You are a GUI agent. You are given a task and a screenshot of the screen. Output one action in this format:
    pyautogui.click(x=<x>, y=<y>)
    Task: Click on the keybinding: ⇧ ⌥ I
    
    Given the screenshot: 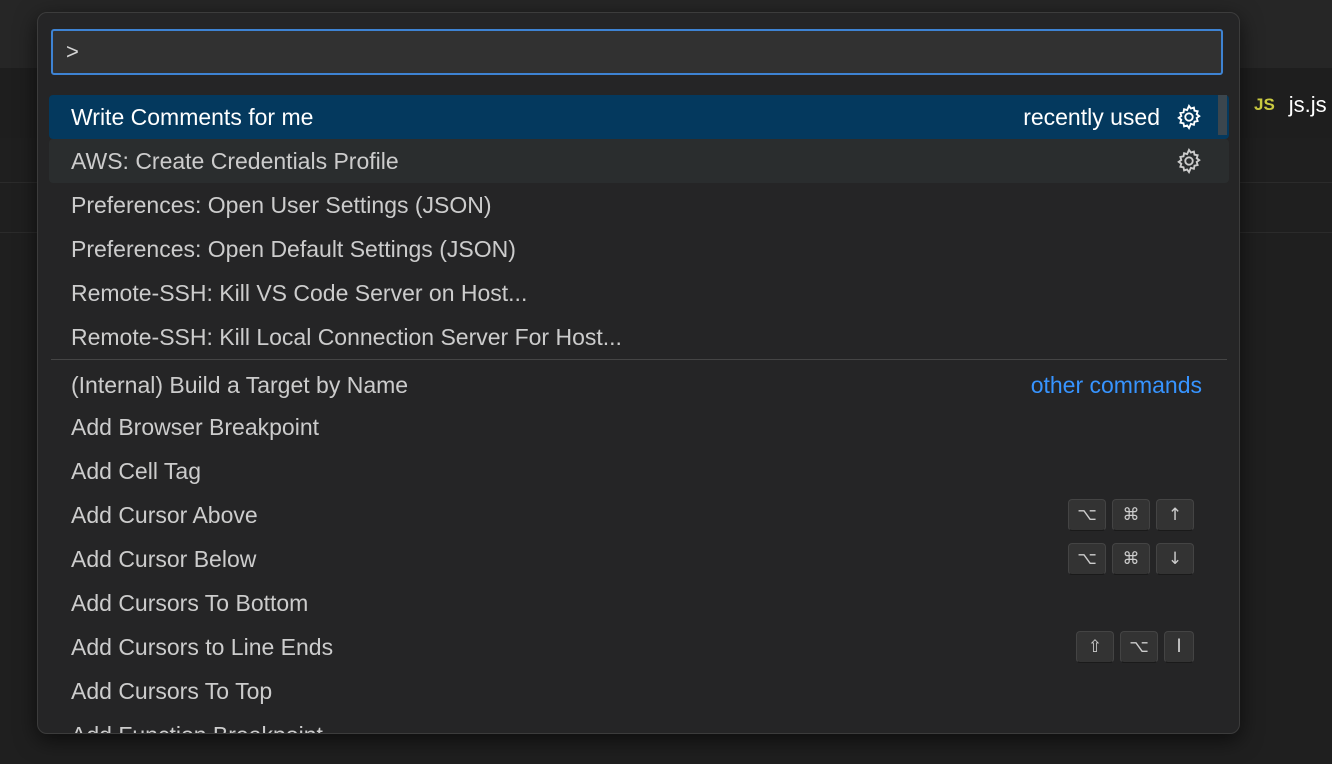 What is the action you would take?
    pyautogui.click(x=1135, y=647)
    